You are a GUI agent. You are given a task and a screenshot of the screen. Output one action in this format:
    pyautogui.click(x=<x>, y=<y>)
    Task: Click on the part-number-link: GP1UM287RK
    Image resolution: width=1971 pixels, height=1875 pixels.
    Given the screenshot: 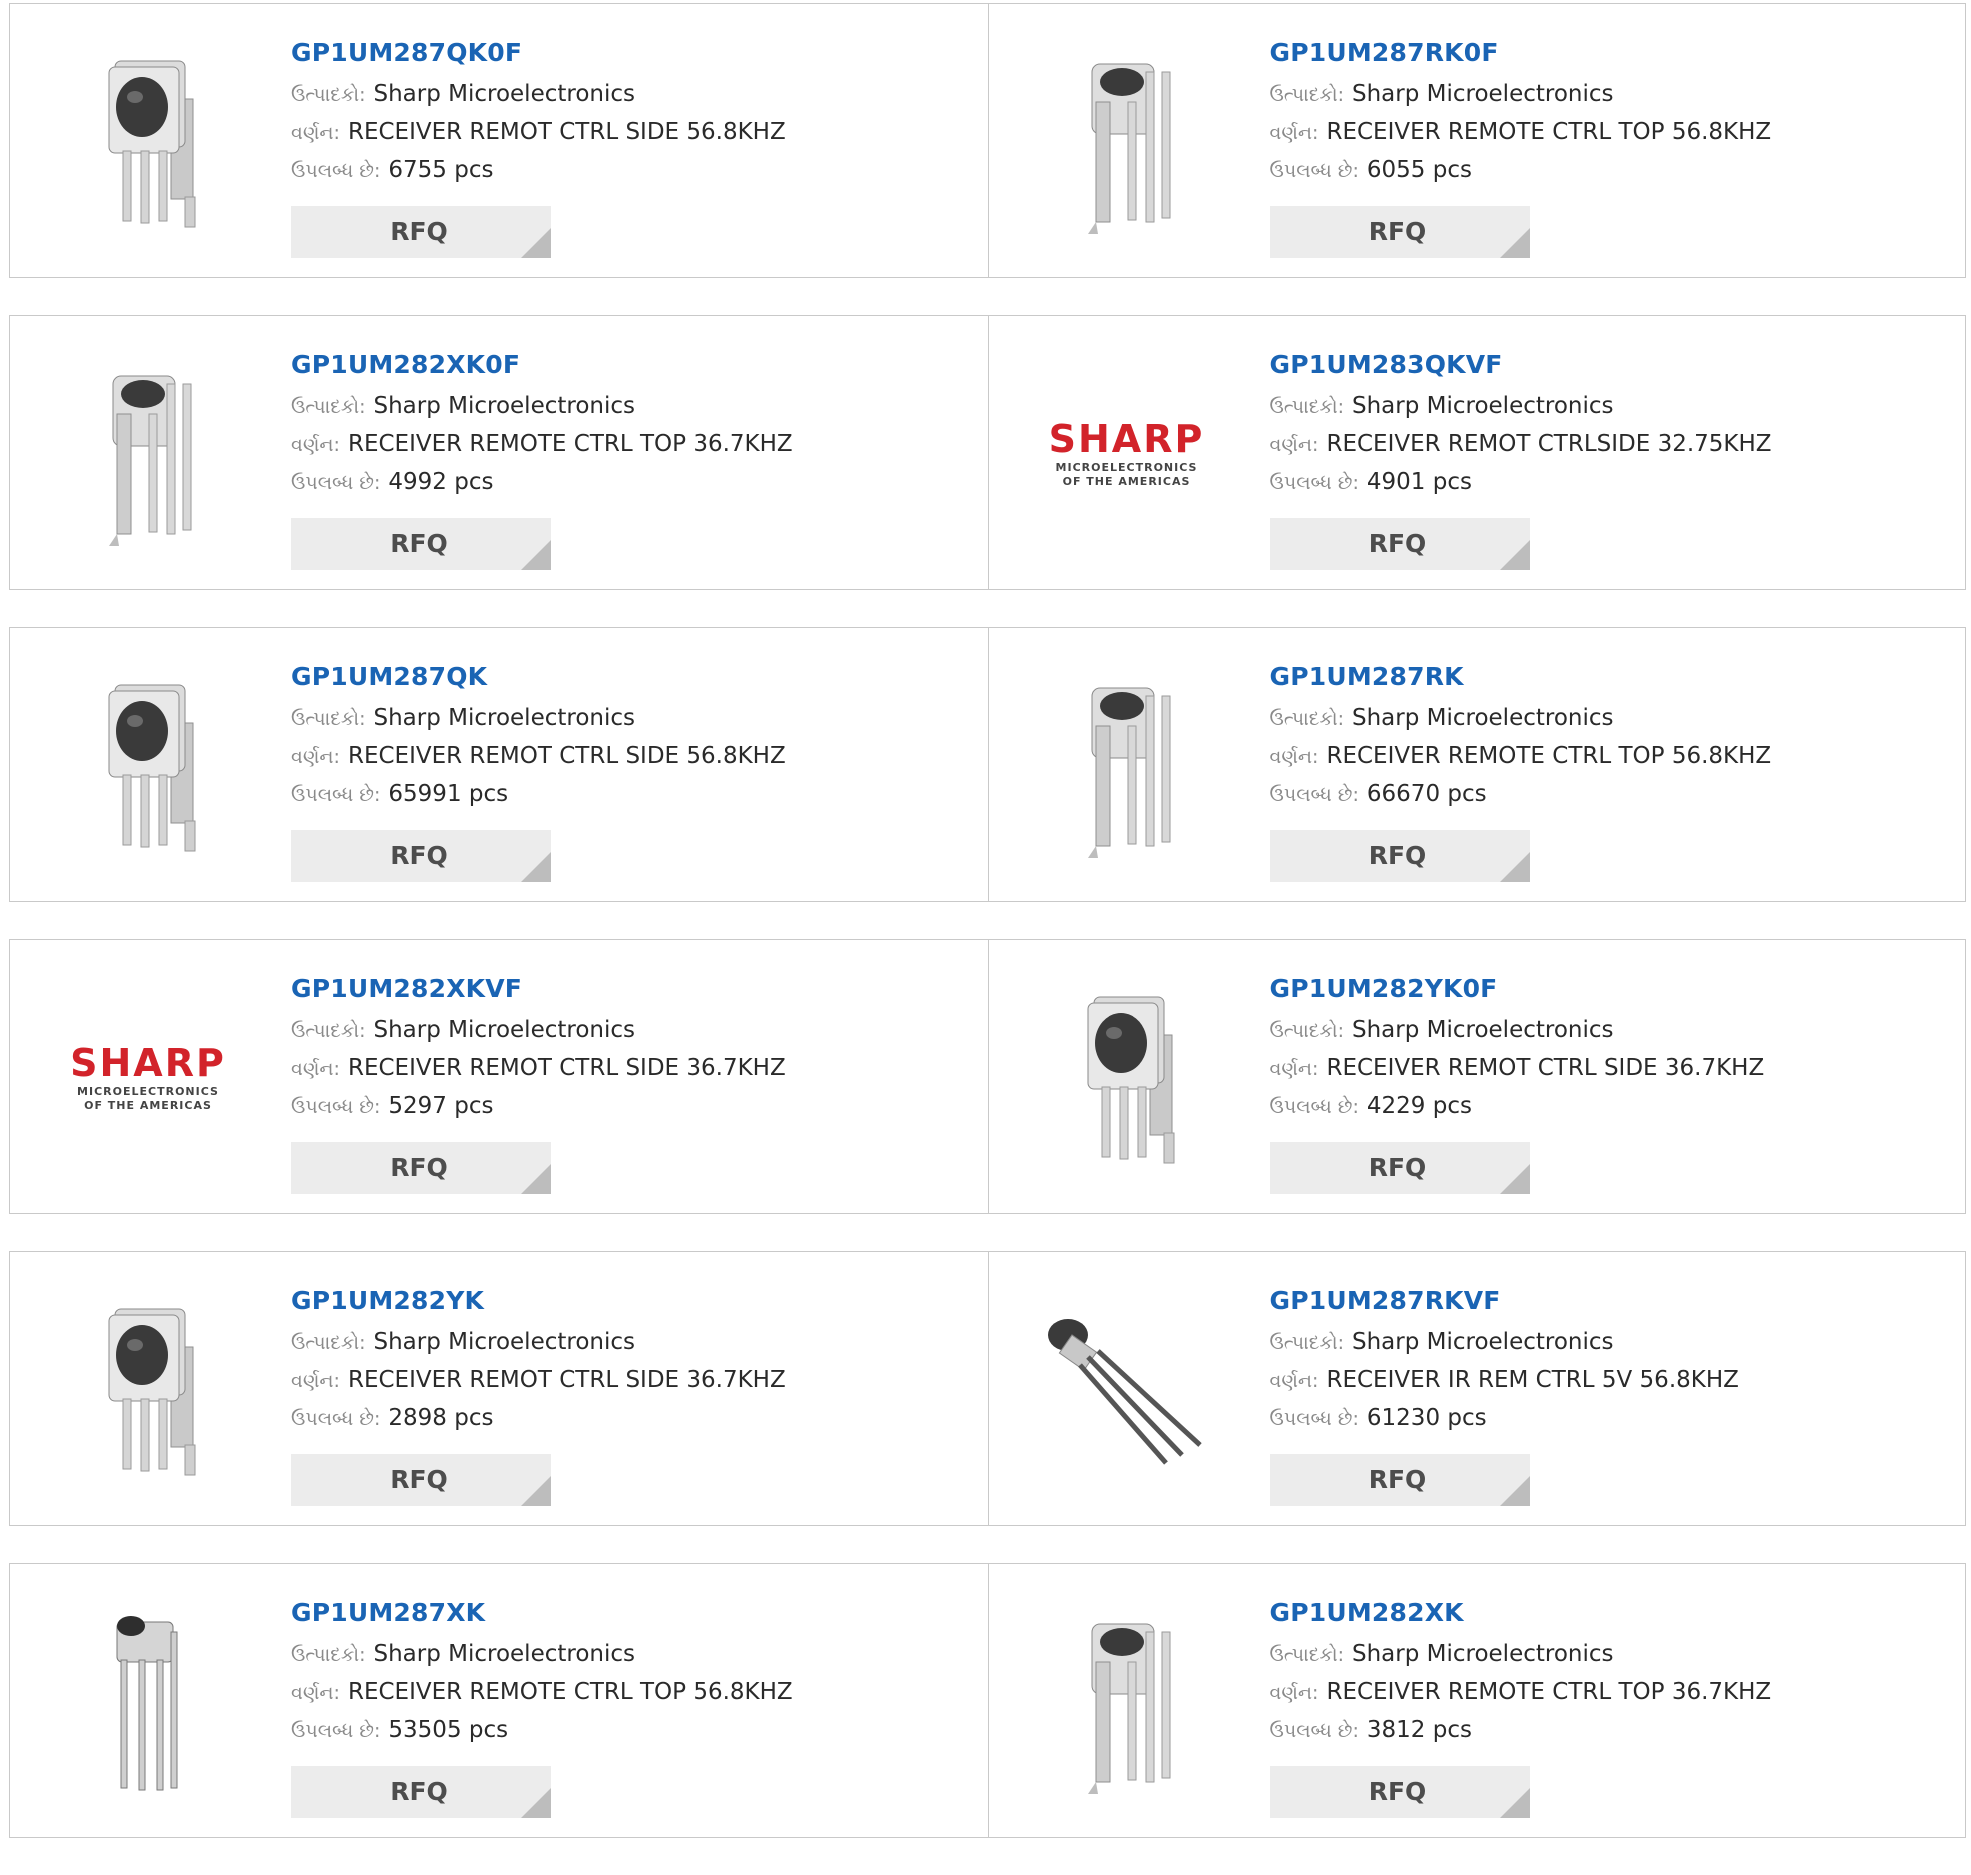 What is the action you would take?
    pyautogui.click(x=1613, y=677)
    